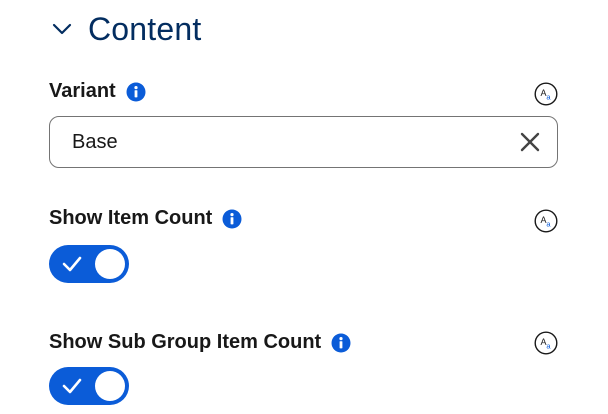 The height and width of the screenshot is (414, 608). What do you see at coordinates (89, 264) in the screenshot?
I see `show-item-count-toggle` at bounding box center [89, 264].